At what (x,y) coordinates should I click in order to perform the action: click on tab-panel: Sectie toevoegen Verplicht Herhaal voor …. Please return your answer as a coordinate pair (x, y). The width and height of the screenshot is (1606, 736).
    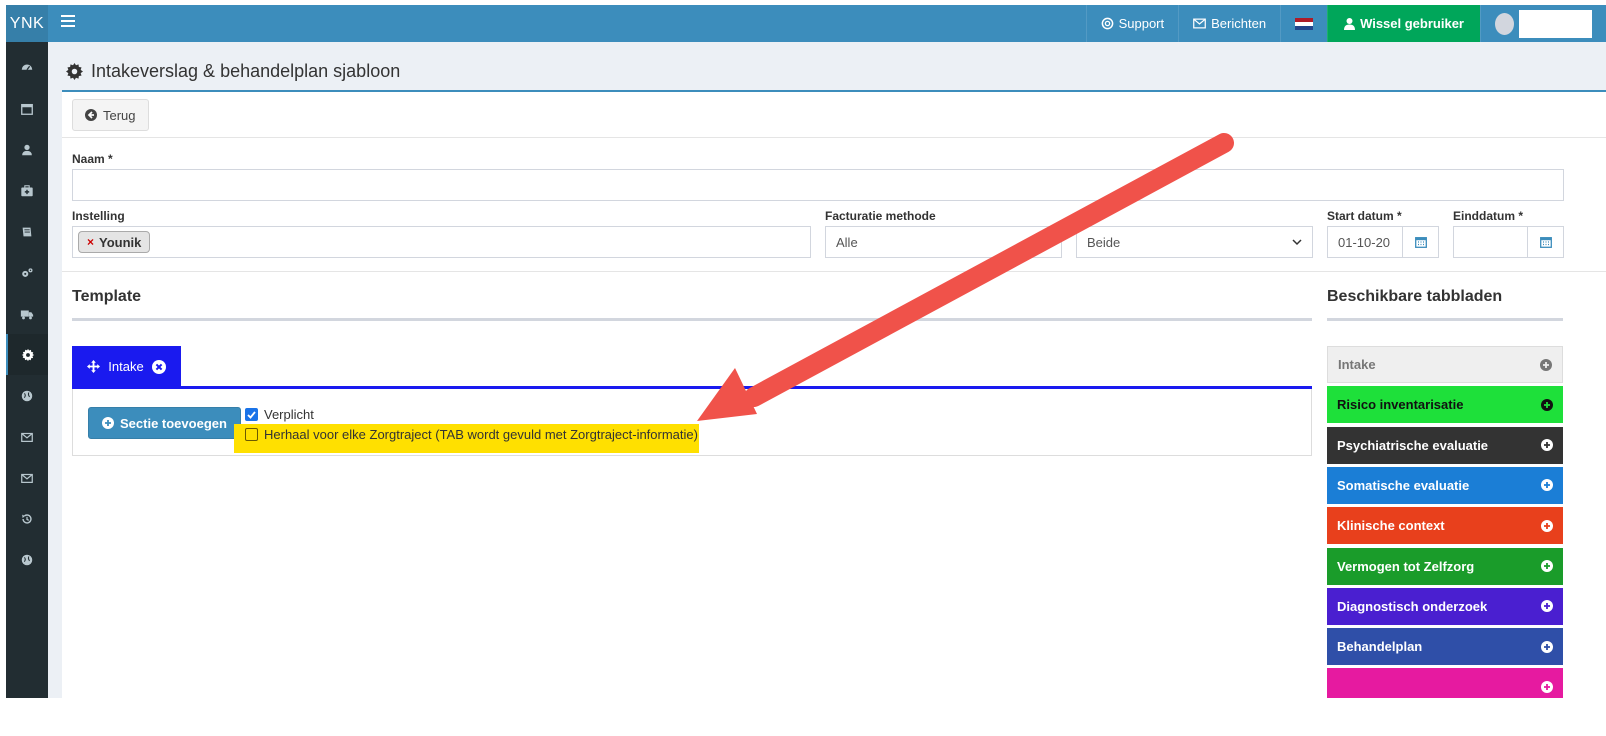
    Looking at the image, I should click on (692, 422).